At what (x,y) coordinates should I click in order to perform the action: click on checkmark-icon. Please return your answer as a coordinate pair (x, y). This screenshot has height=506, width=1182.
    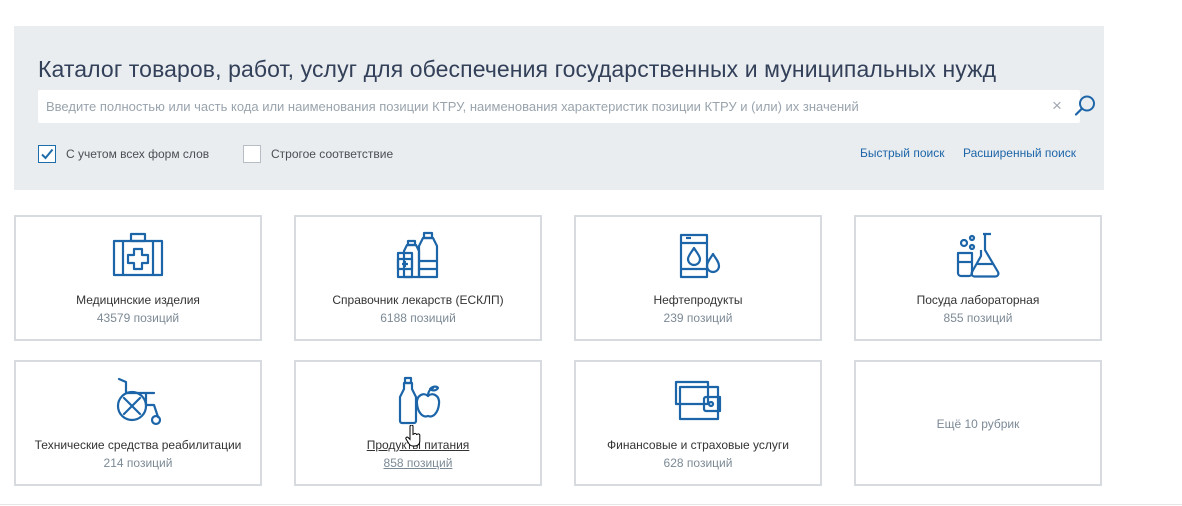
    Looking at the image, I should click on (47, 154).